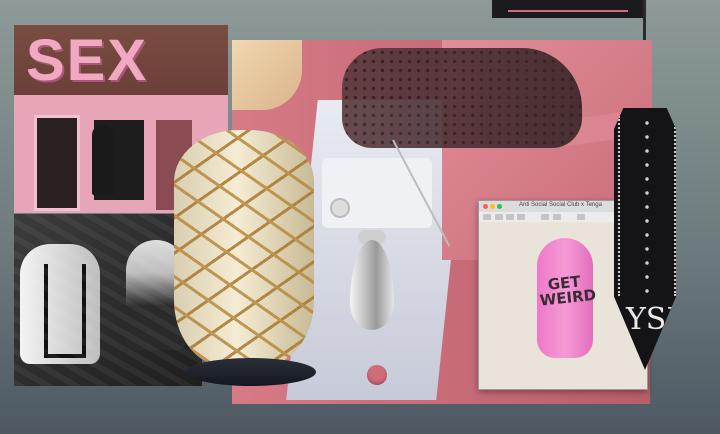  Describe the element at coordinates (560, 205) in the screenshot. I see `browser-title: Anti Social Social Club x Tenga` at that location.